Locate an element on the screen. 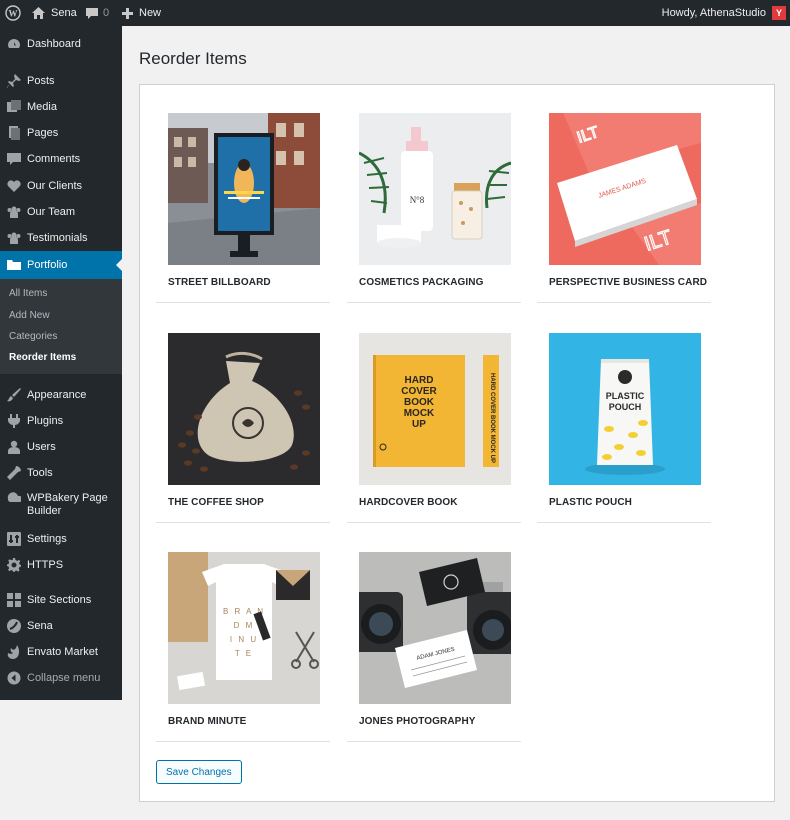  menu-posts: Posts is located at coordinates (61, 81).